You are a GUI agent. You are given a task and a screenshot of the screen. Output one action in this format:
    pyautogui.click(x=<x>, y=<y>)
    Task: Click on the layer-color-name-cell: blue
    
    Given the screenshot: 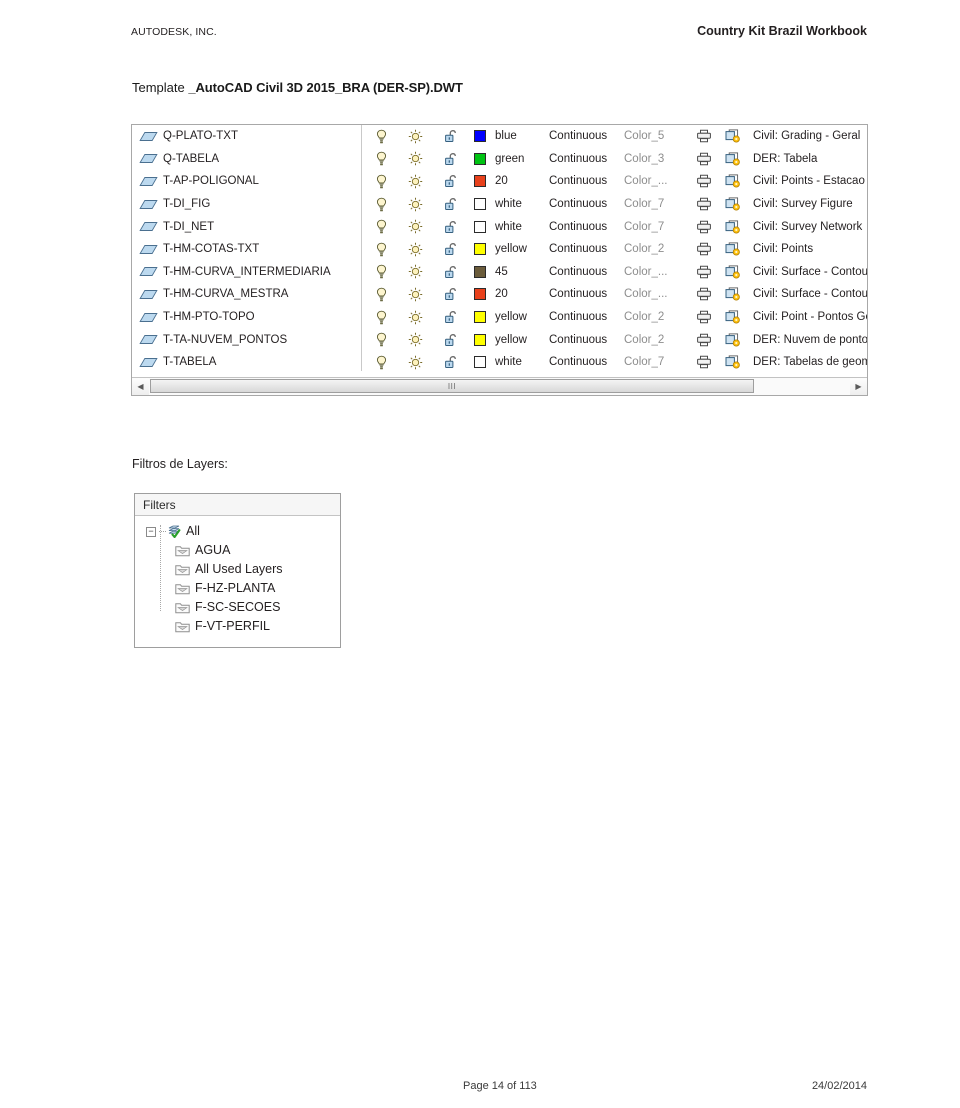 What is the action you would take?
    pyautogui.click(x=519, y=136)
    